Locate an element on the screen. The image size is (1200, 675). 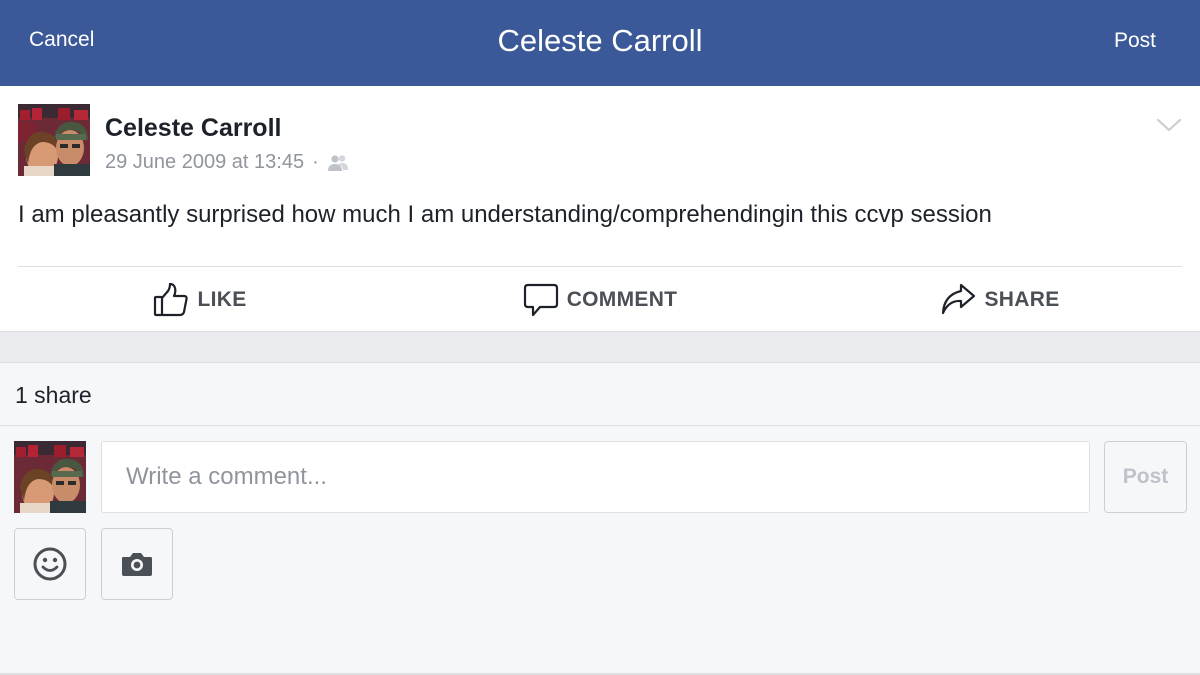
share-button: SHARE is located at coordinates (1000, 299).